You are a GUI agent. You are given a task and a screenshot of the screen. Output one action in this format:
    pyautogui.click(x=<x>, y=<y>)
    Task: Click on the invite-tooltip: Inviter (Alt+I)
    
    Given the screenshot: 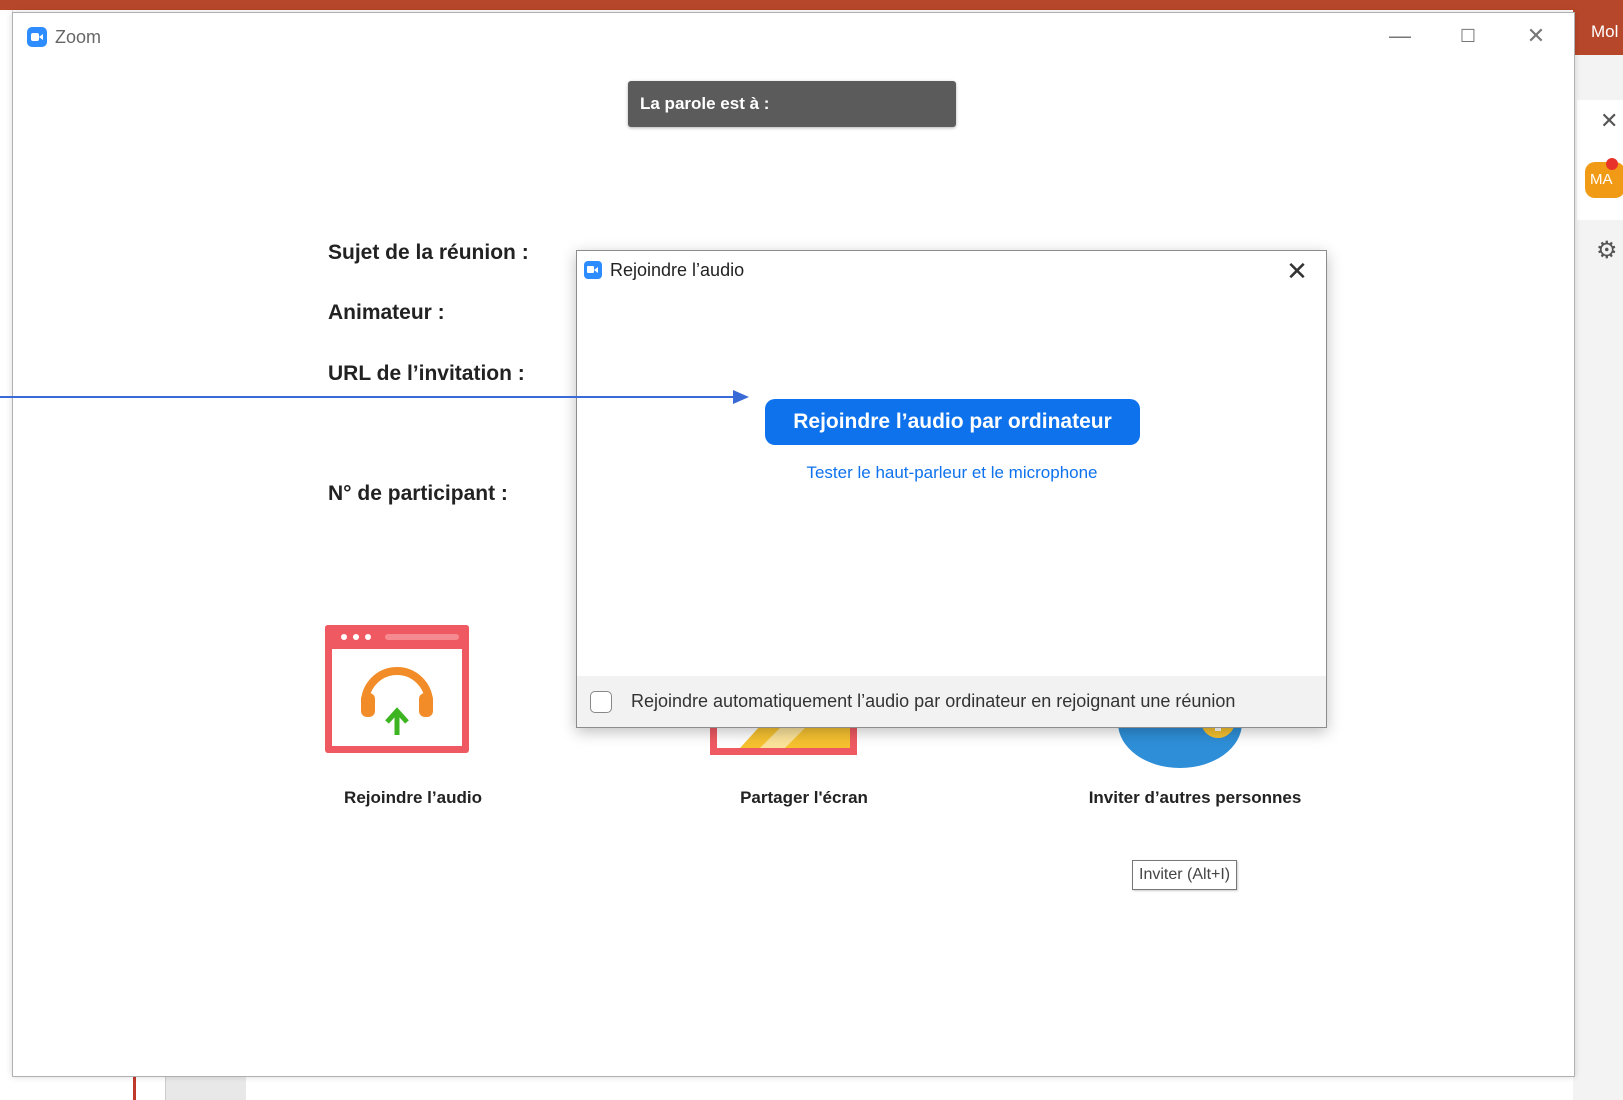 What is the action you would take?
    pyautogui.click(x=1185, y=875)
    